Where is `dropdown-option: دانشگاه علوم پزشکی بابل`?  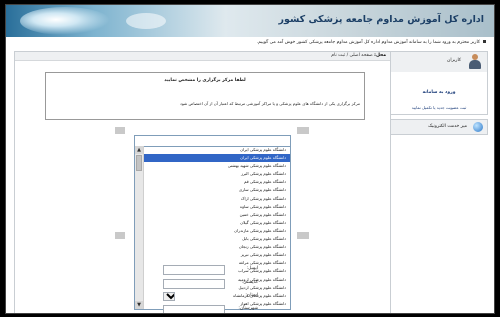 dropdown-option: دانشگاه علوم پزشکی بابل is located at coordinates (216, 239).